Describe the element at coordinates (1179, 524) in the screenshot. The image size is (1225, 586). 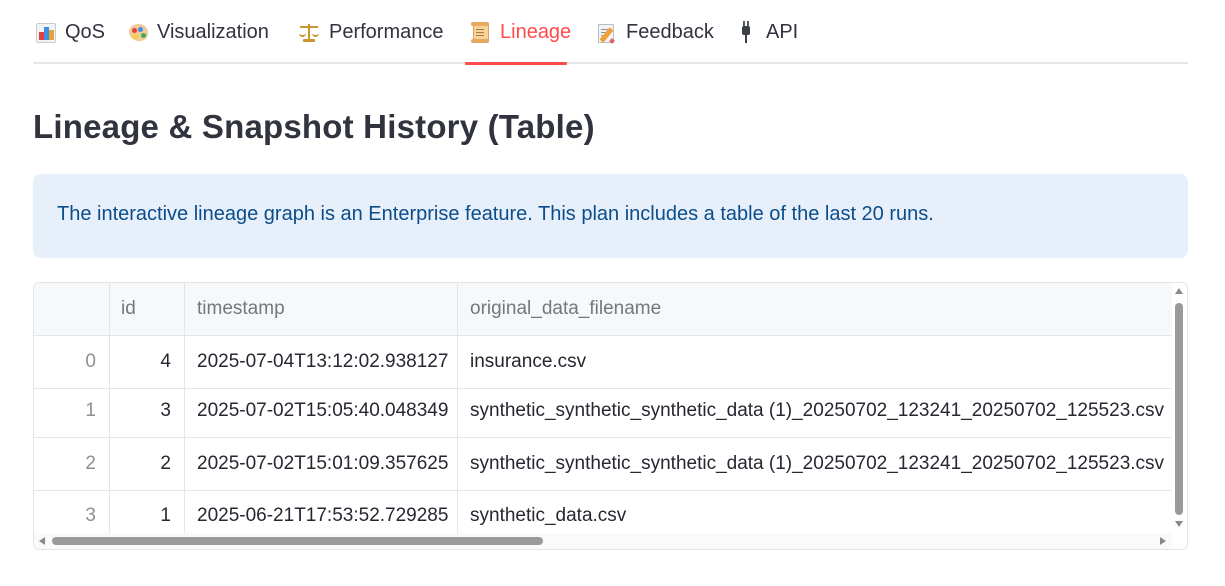
I see `scroll-down-arrow-icon` at that location.